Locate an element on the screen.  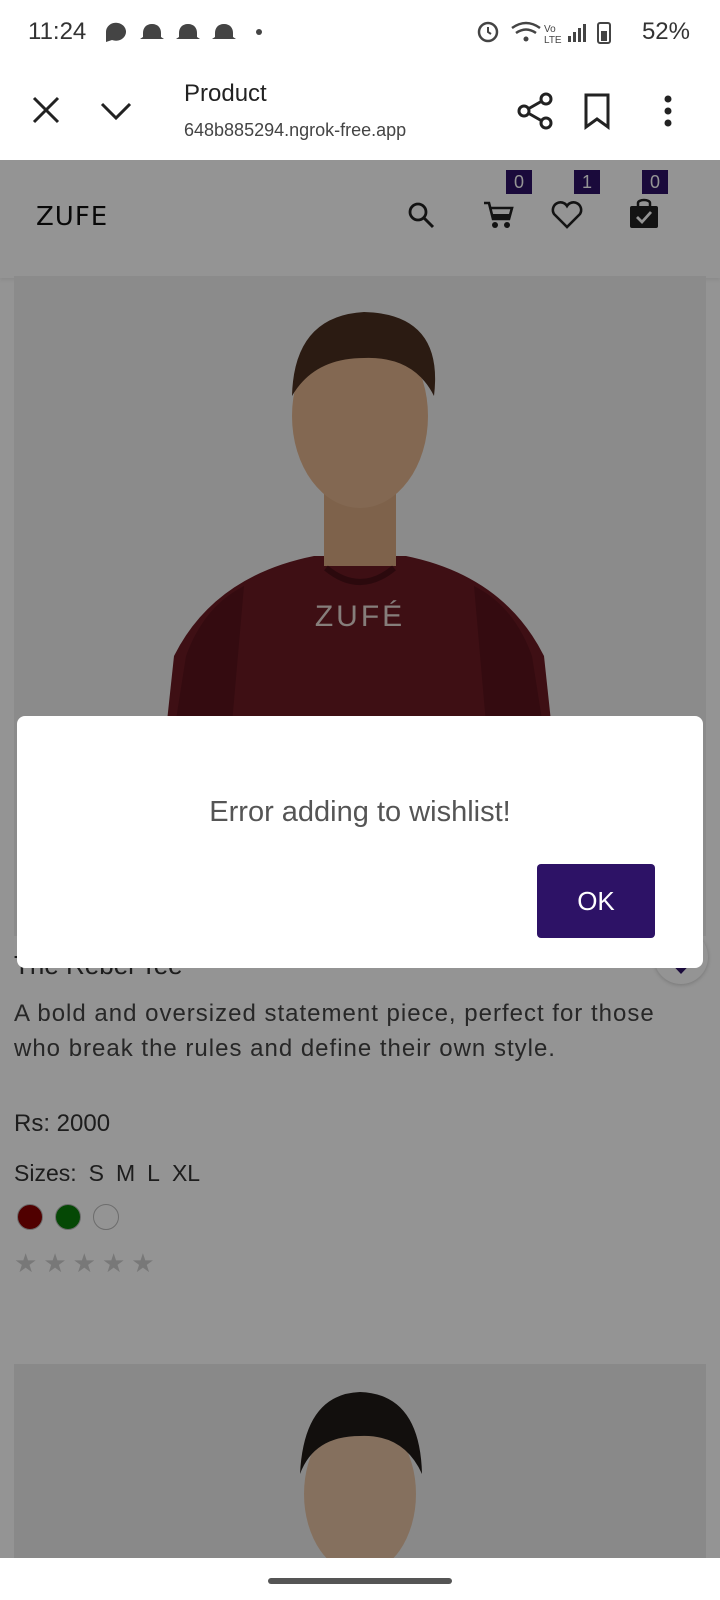
tab-url: 648b885294.ngrok-free.app is located at coordinates (309, 130).